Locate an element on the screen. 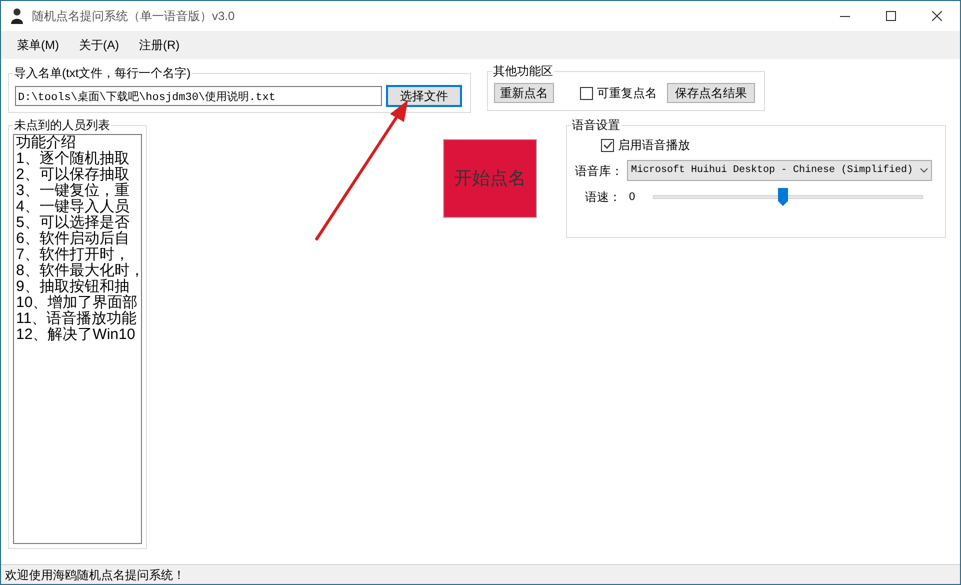  list-line: 11、语音播放功能 is located at coordinates (77, 319).